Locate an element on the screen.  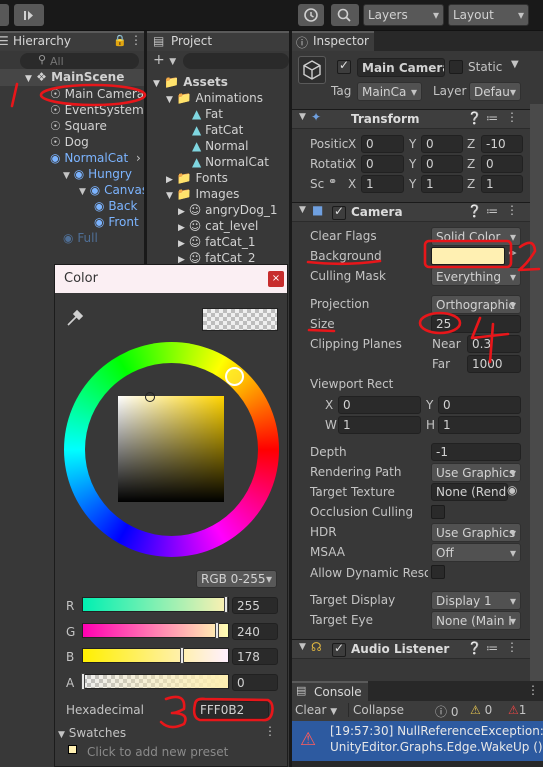
annotation-box-background is located at coordinates (468, 254).